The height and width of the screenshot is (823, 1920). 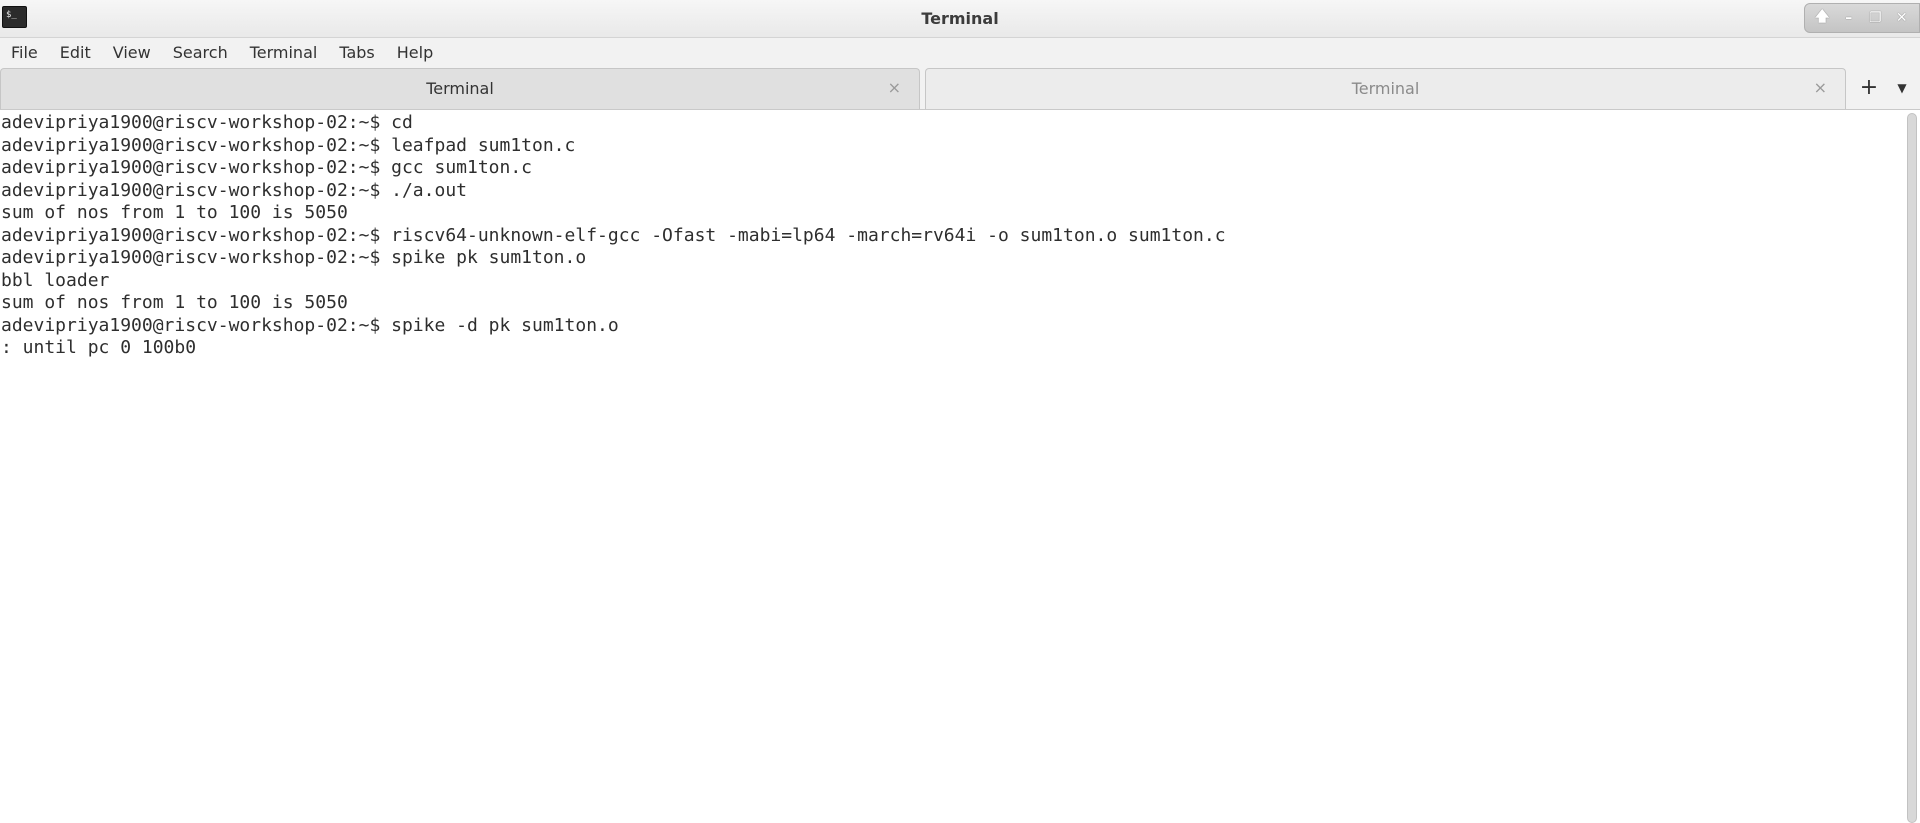 I want to click on menu-tabs: Tabs, so click(x=356, y=53).